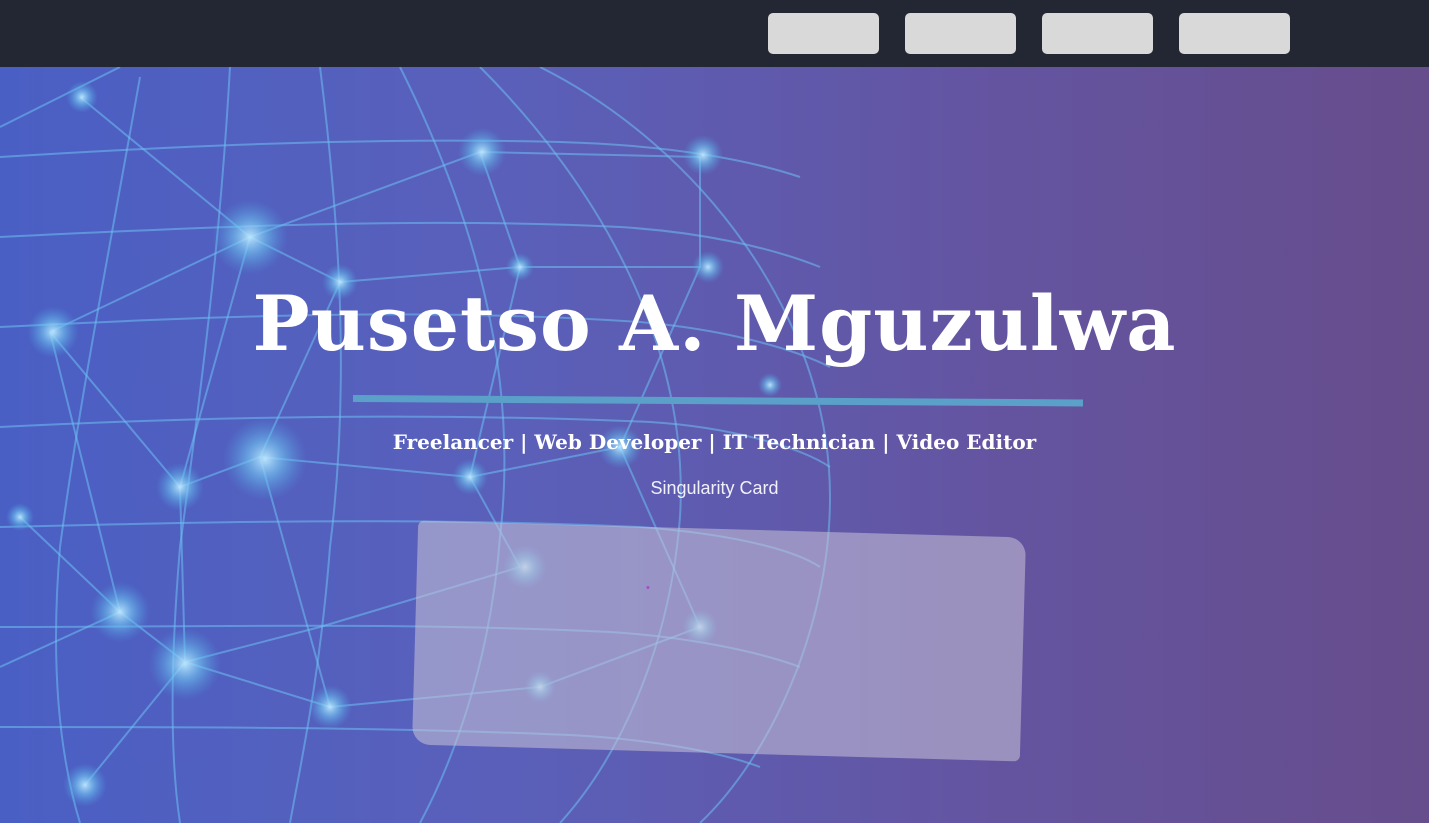 This screenshot has width=1429, height=823. Describe the element at coordinates (648, 587) in the screenshot. I see `card-dot-marker` at that location.